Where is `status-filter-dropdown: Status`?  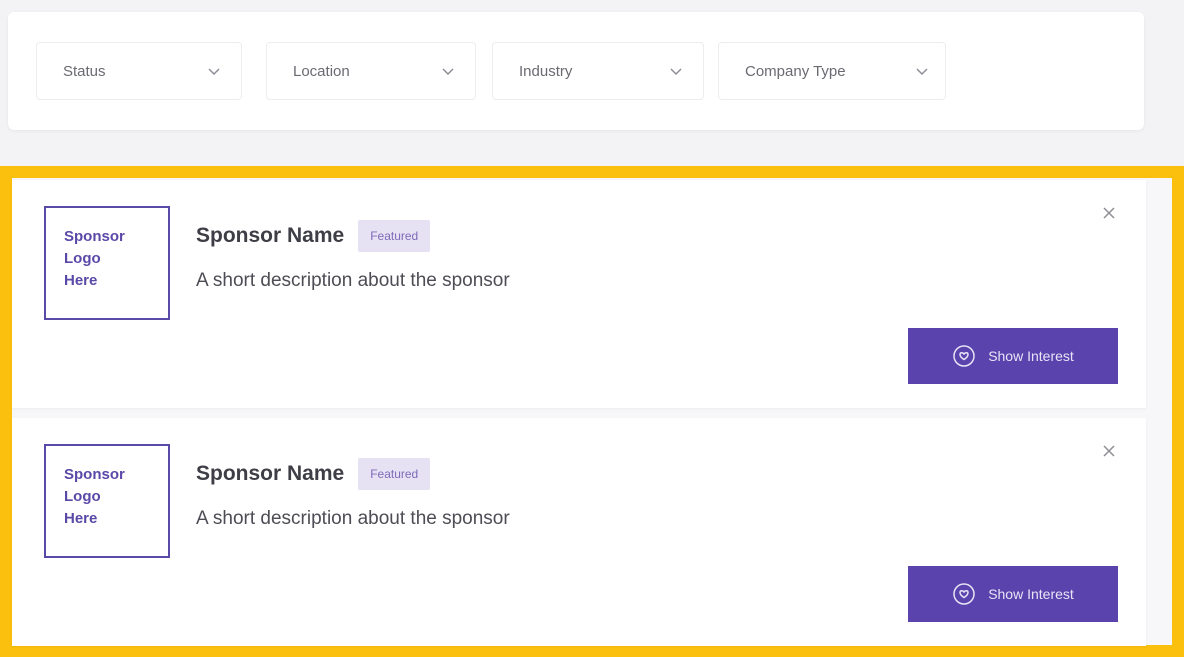
status-filter-dropdown: Status is located at coordinates (139, 71).